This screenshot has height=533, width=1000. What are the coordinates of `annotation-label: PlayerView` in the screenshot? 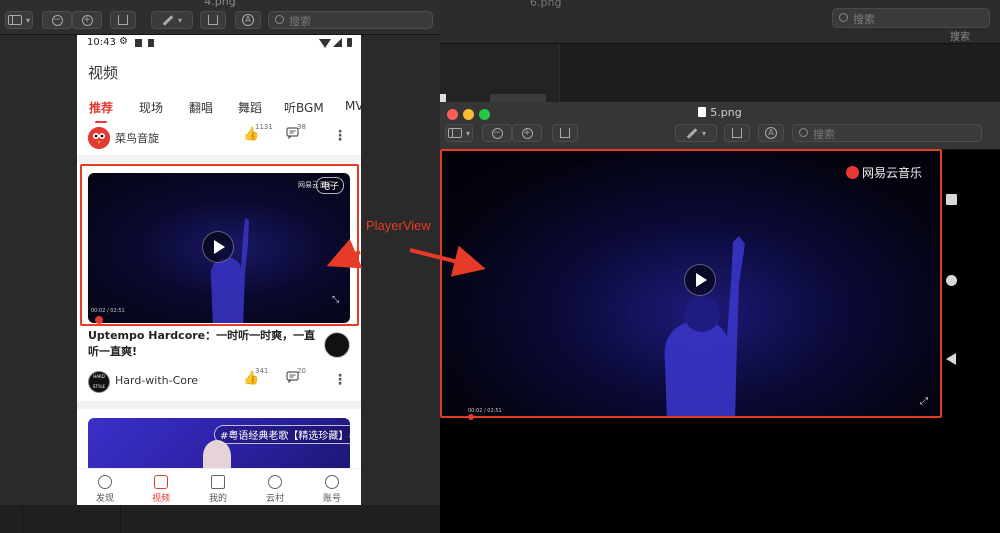 It's located at (398, 225).